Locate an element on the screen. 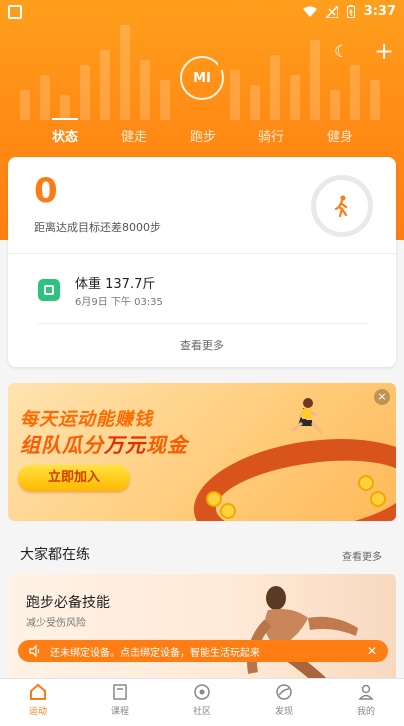  weight-scale-icon is located at coordinates (49, 290).